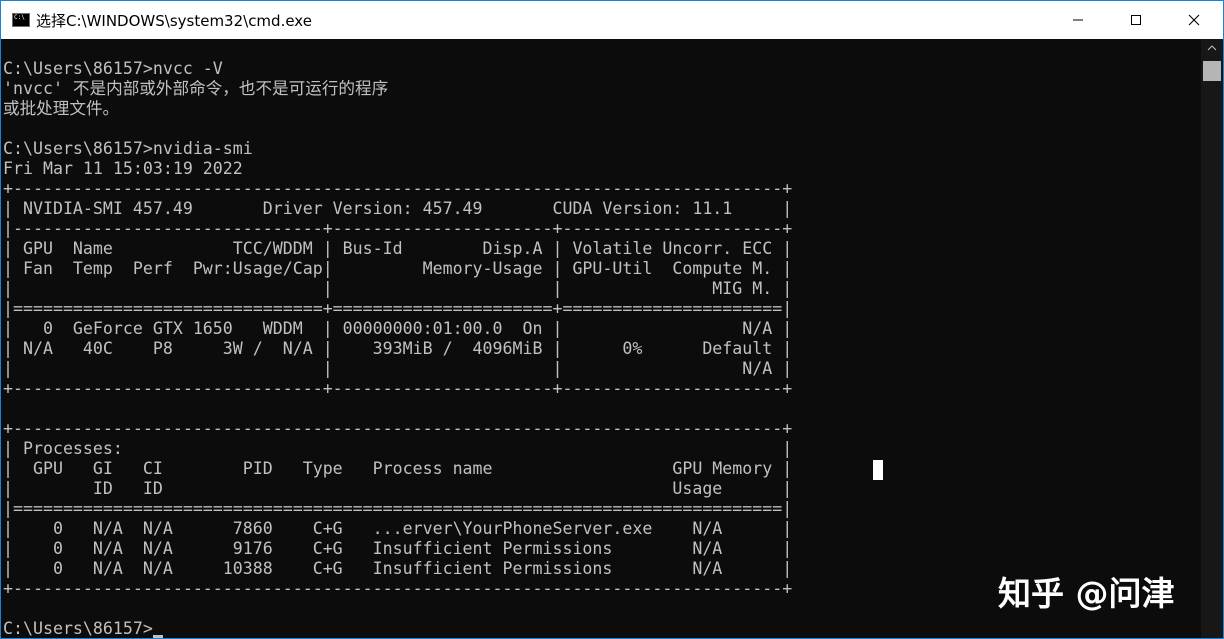 The width and height of the screenshot is (1224, 639). I want to click on close-icon, so click(1194, 20).